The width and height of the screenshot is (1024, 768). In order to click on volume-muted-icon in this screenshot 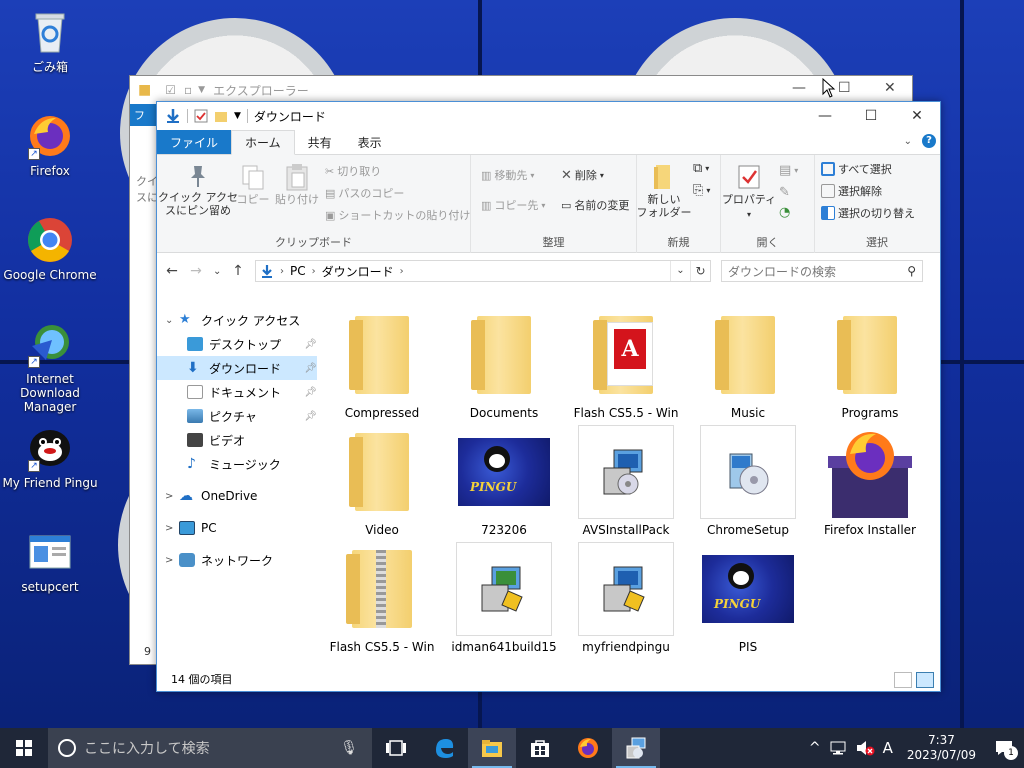, I will do `click(865, 748)`.